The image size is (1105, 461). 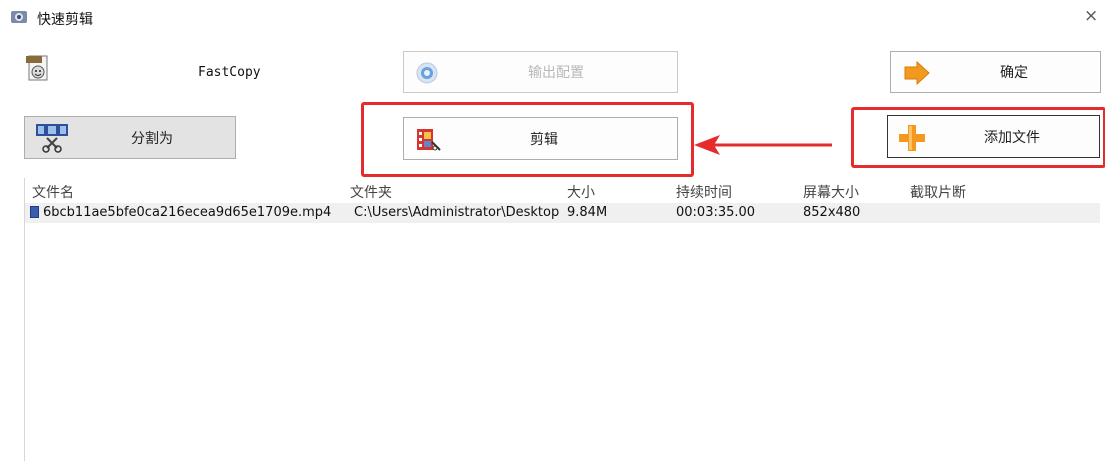 I want to click on add-file-button: 添加文件, so click(x=993, y=136).